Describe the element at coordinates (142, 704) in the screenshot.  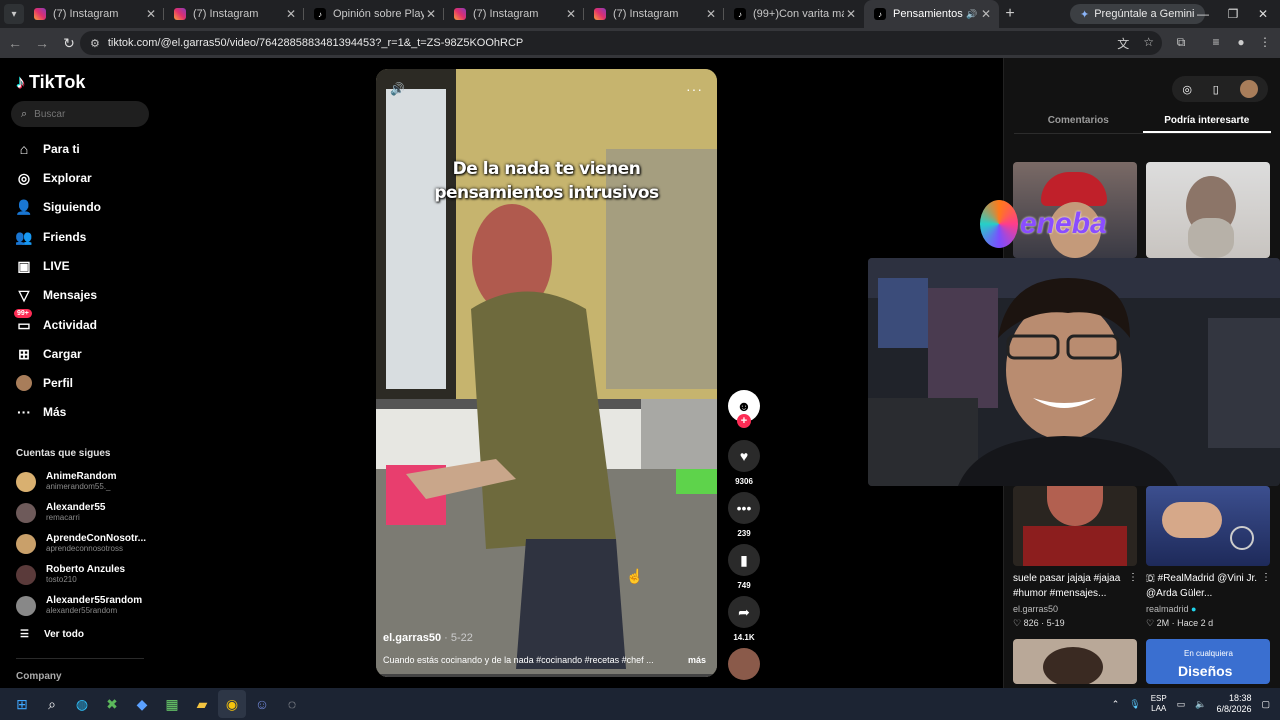
I see `app-icon: ◆` at that location.